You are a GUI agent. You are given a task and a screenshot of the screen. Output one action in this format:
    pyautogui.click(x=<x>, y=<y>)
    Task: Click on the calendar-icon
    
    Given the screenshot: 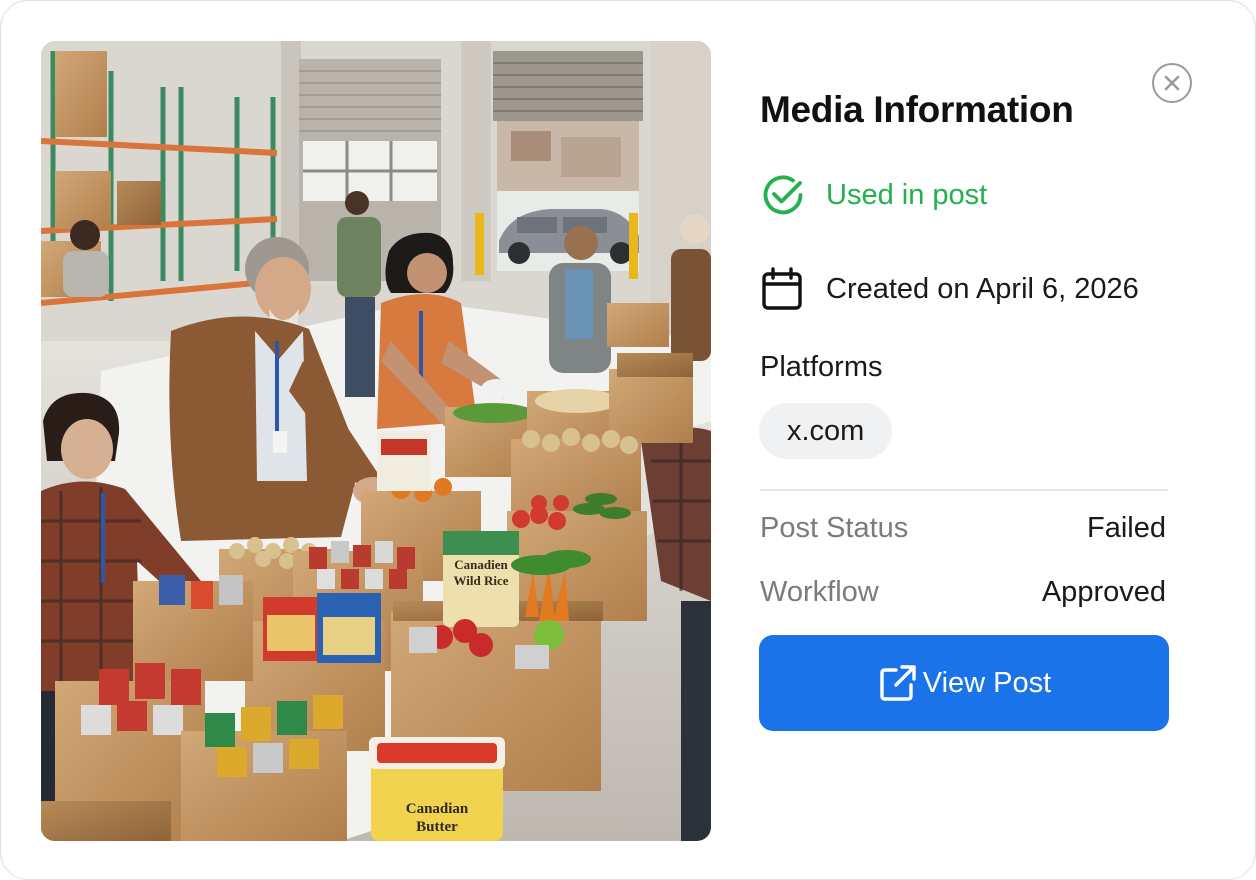 What is the action you would take?
    pyautogui.click(x=782, y=289)
    